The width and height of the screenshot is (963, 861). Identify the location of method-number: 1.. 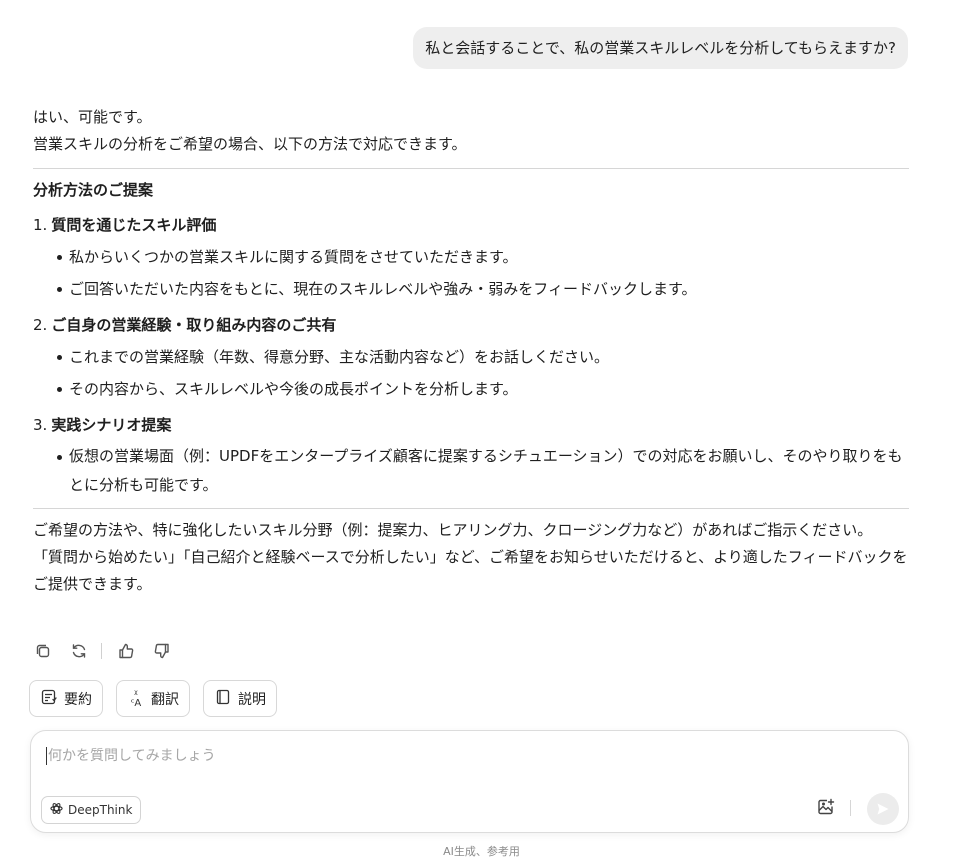
(40, 225).